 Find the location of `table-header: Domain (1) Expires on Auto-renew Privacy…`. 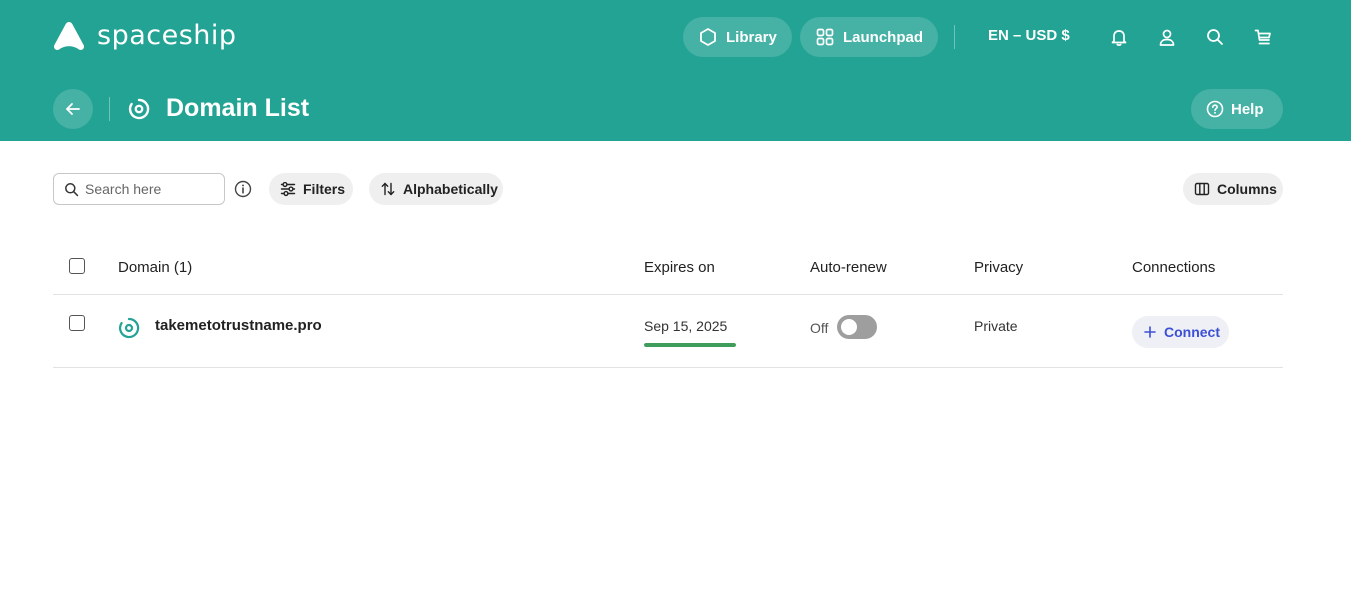

table-header: Domain (1) Expires on Auto-renew Privacy… is located at coordinates (668, 266).